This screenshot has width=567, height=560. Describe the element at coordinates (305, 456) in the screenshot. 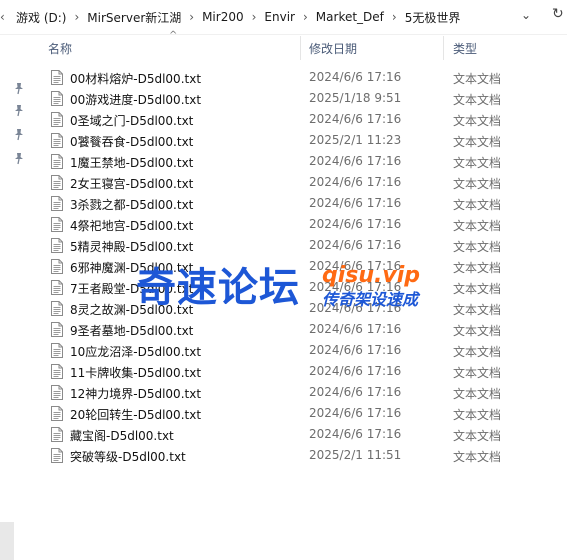

I see `table-row: 突破等级-D5dl00.txt 2025/2/1 11:51 文本文档` at that location.